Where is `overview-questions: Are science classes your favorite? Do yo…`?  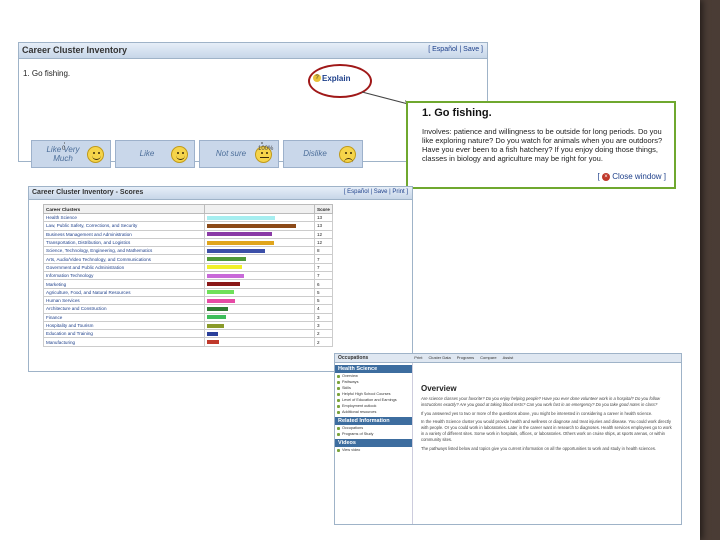
overview-questions: Are science classes your favorite? Do yo… is located at coordinates (541, 401).